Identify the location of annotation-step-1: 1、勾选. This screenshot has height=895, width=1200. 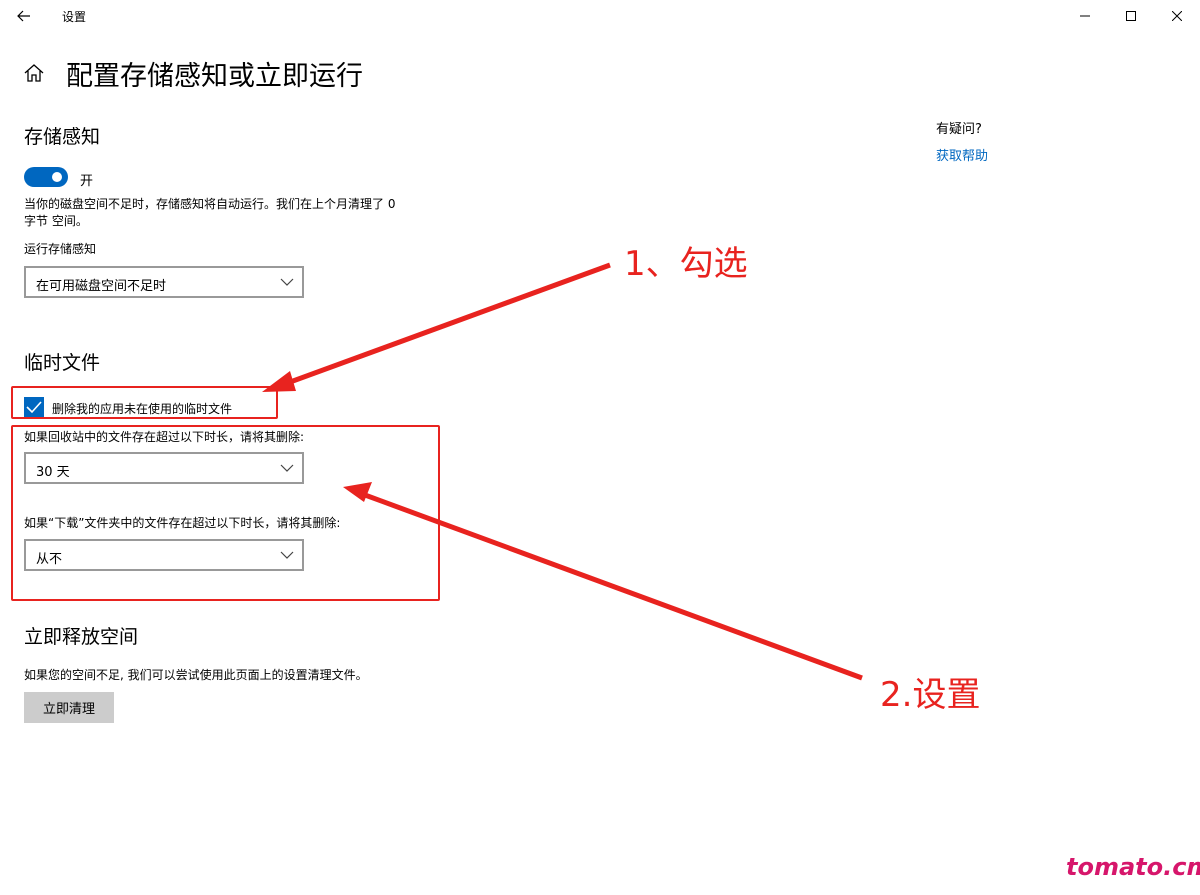
(686, 264).